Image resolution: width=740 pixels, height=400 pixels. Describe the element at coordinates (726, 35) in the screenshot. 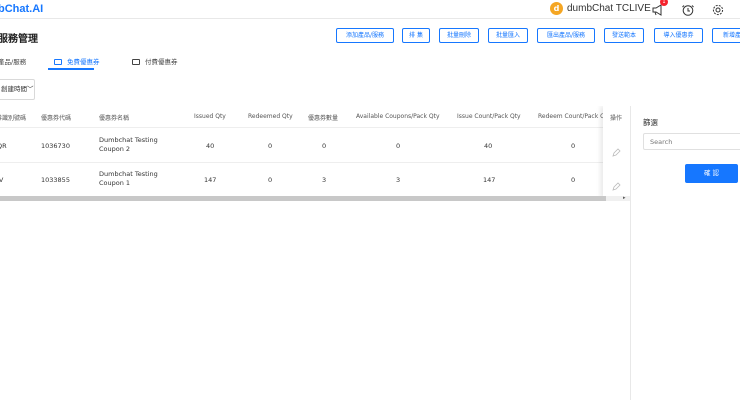

I see `add-new-button: 新增產` at that location.